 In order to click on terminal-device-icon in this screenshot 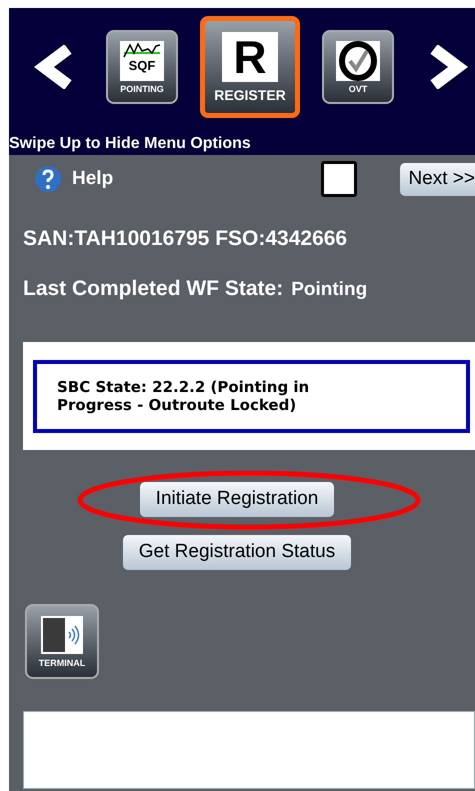, I will do `click(62, 635)`.